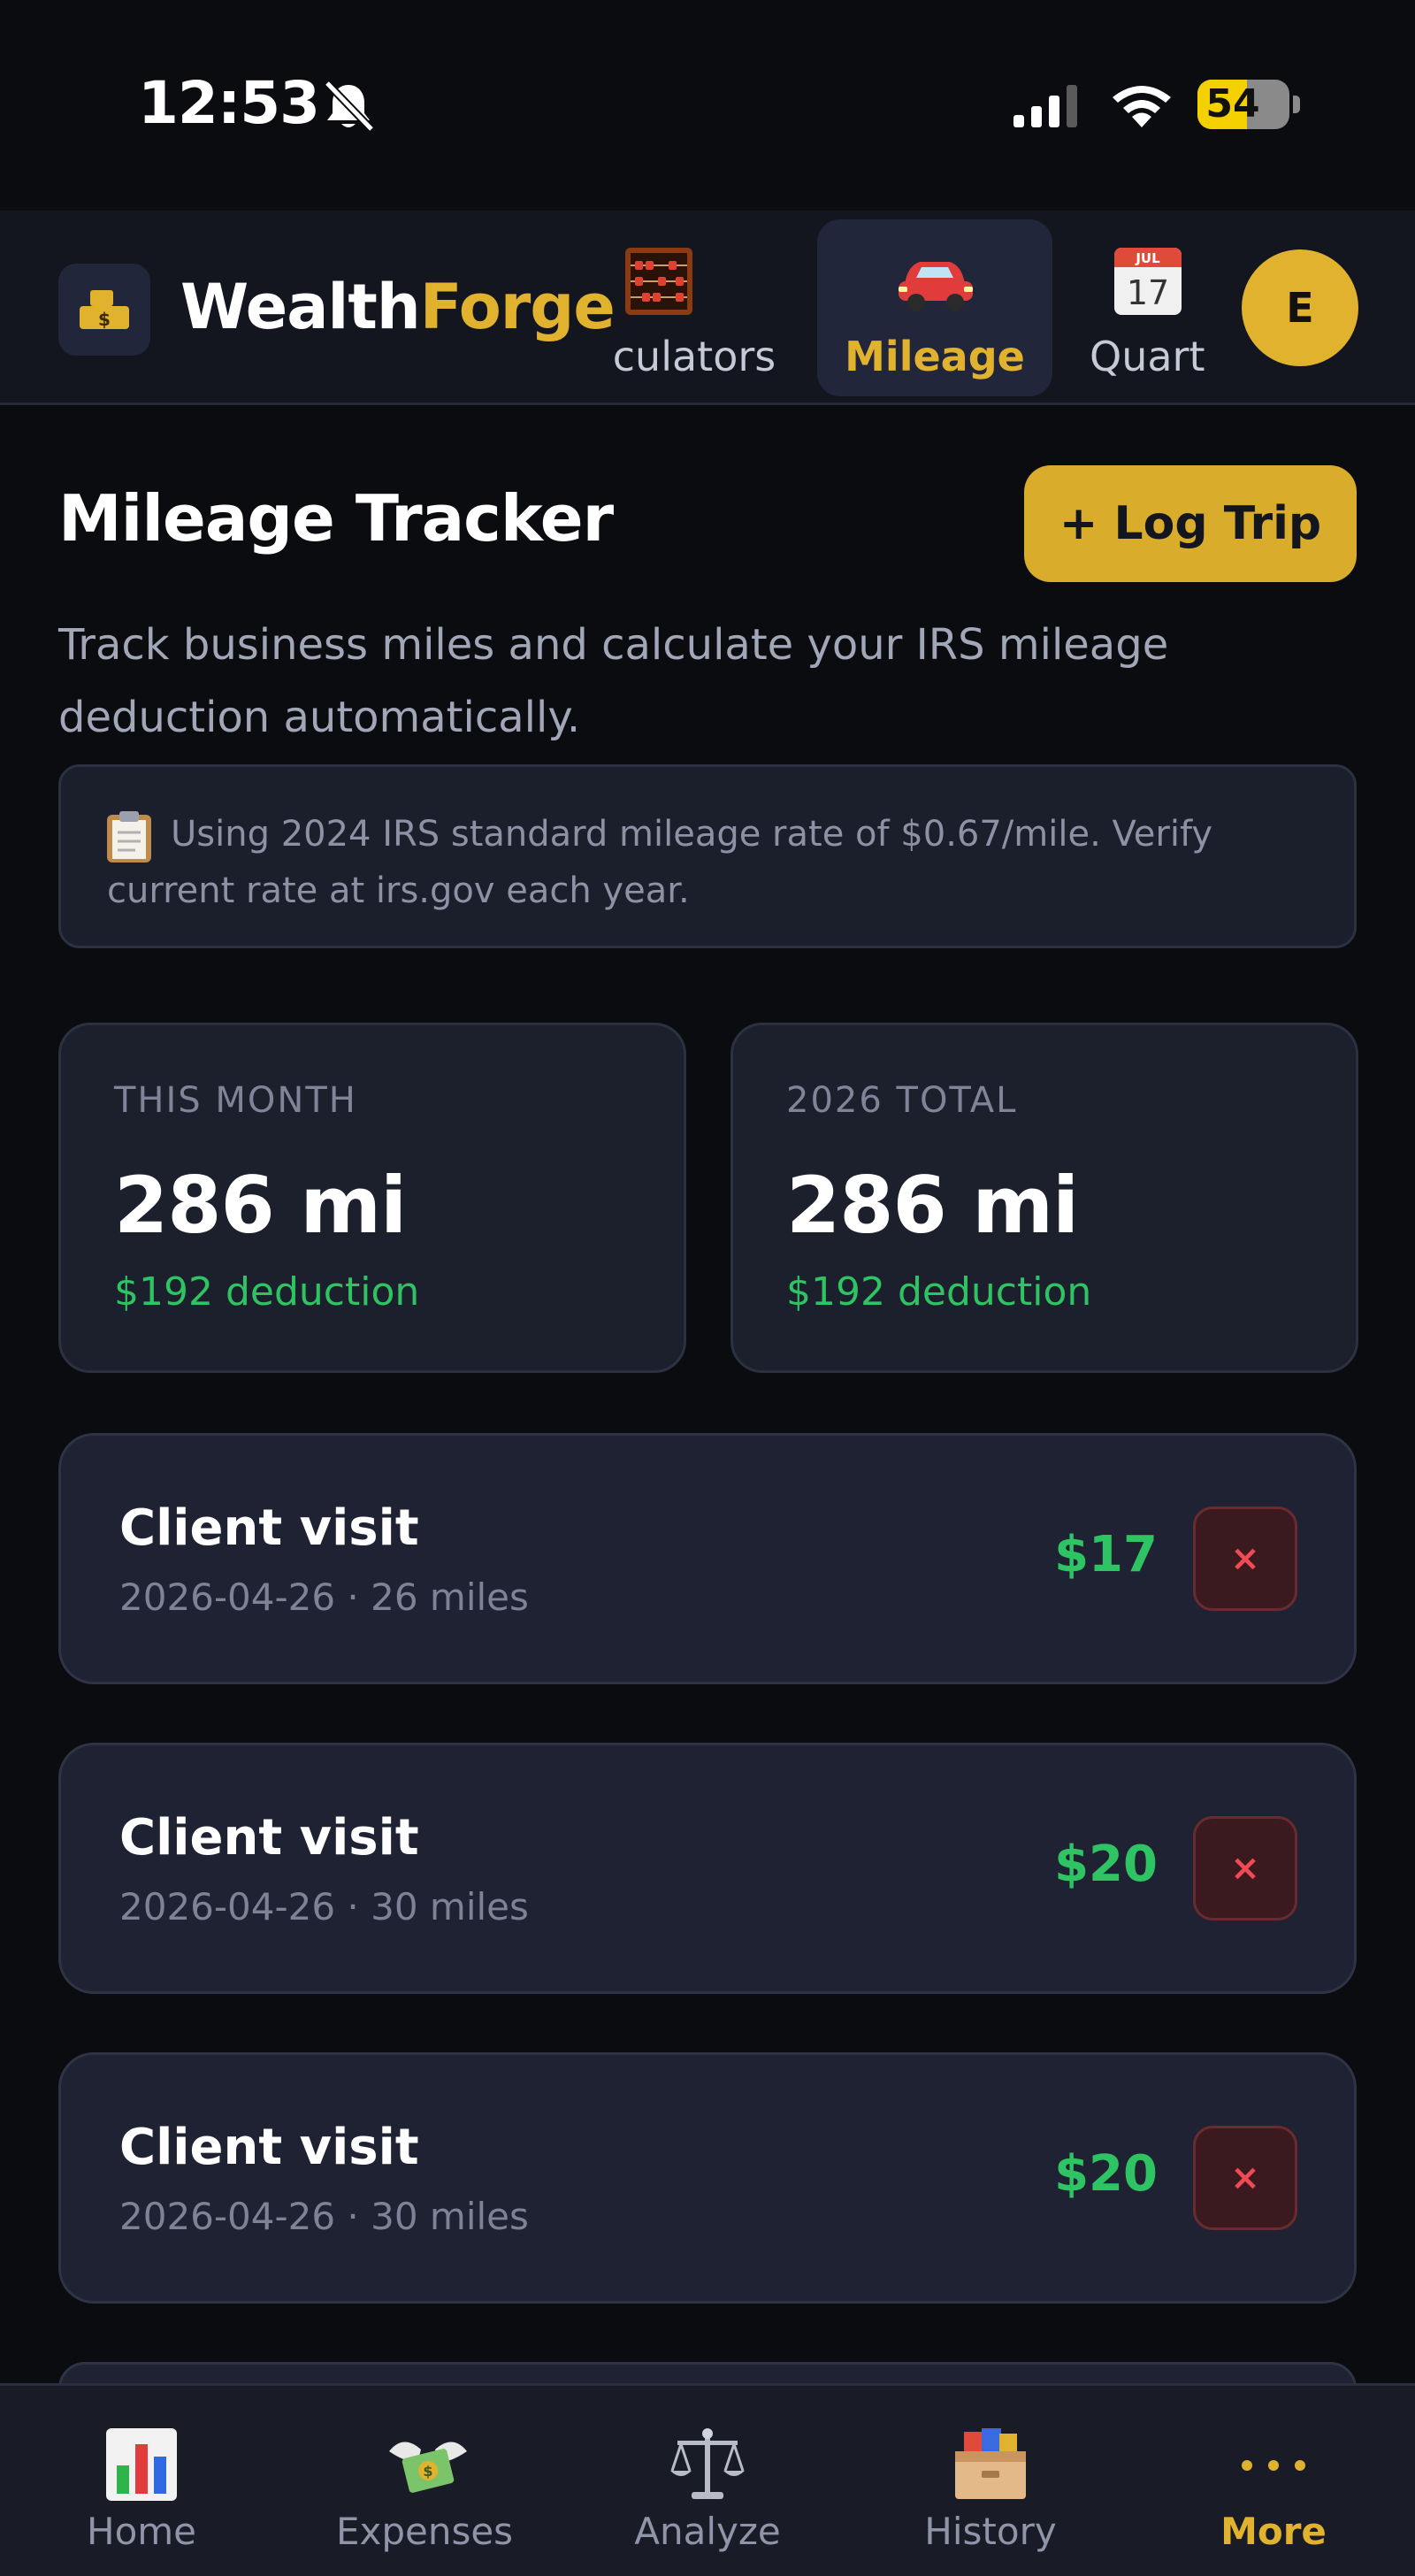  What do you see at coordinates (707, 105) in the screenshot?
I see `status-bar: 12:53 54` at bounding box center [707, 105].